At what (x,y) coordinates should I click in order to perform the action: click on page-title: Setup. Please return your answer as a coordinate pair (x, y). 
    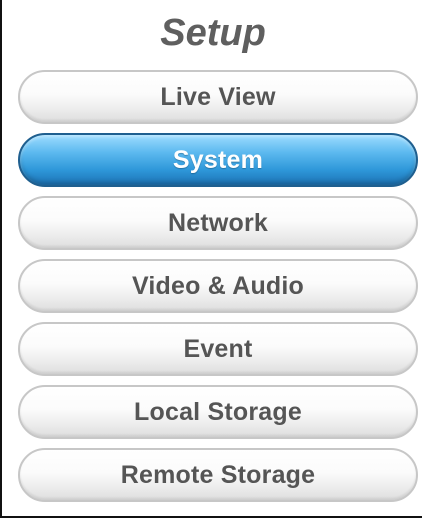
    Looking at the image, I should click on (213, 33).